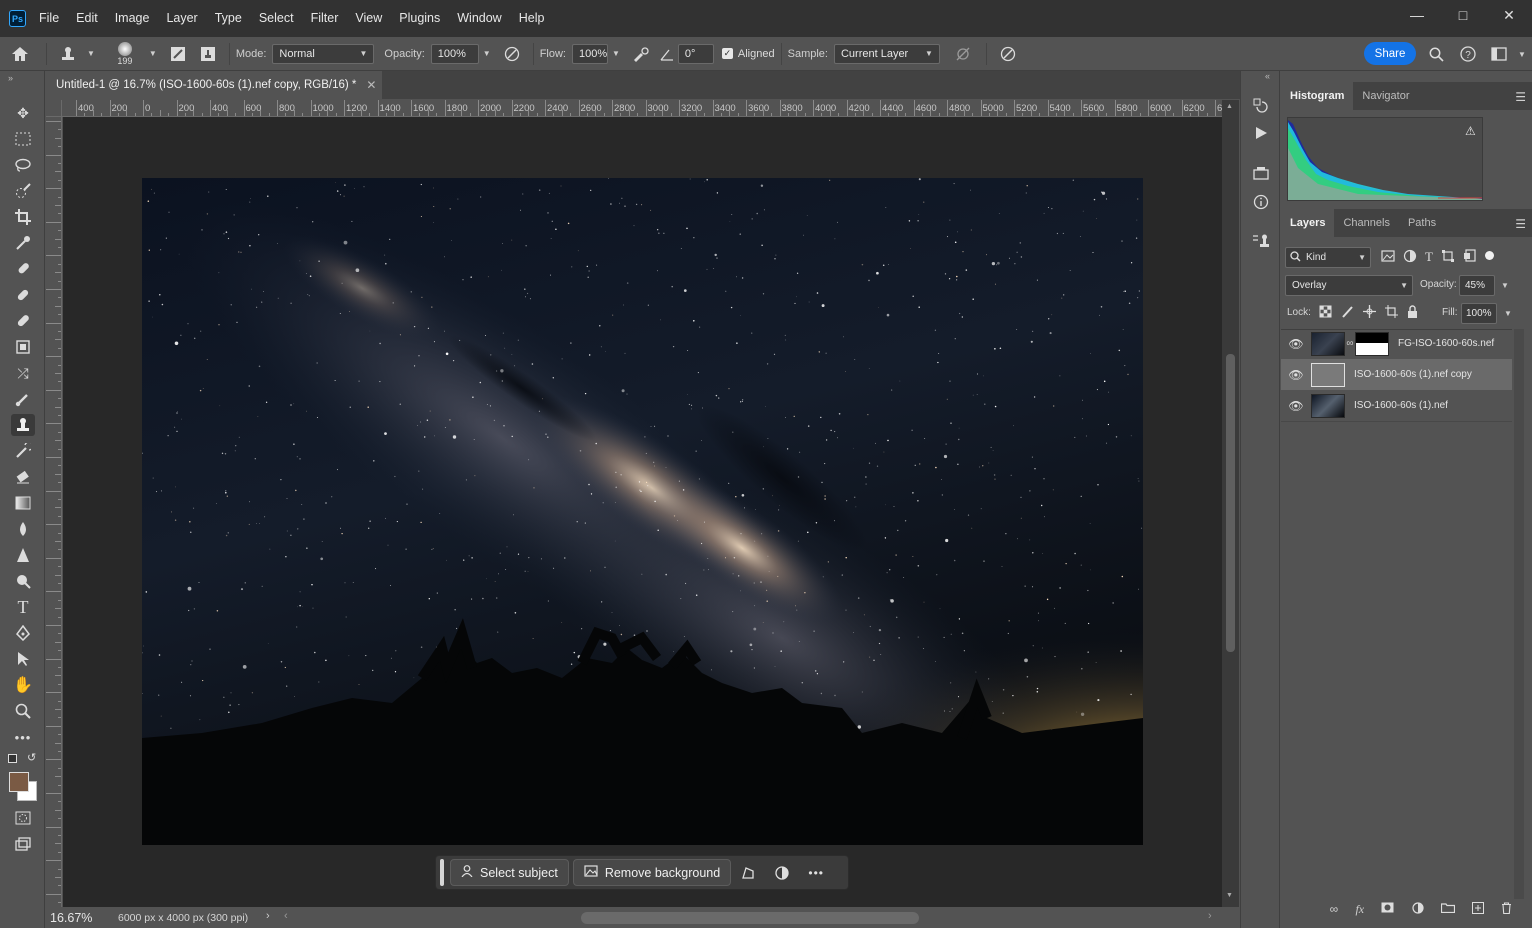 The image size is (1532, 928). What do you see at coordinates (1422, 223) in the screenshot?
I see `tab-paths: Paths` at bounding box center [1422, 223].